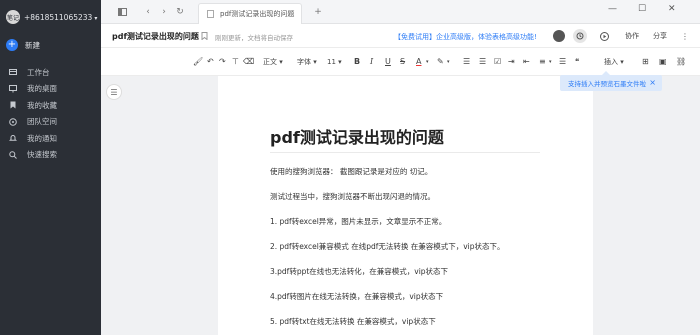 Image resolution: width=700 pixels, height=335 pixels. Describe the element at coordinates (122, 11) in the screenshot. I see `sidebar-toggle-icon` at that location.